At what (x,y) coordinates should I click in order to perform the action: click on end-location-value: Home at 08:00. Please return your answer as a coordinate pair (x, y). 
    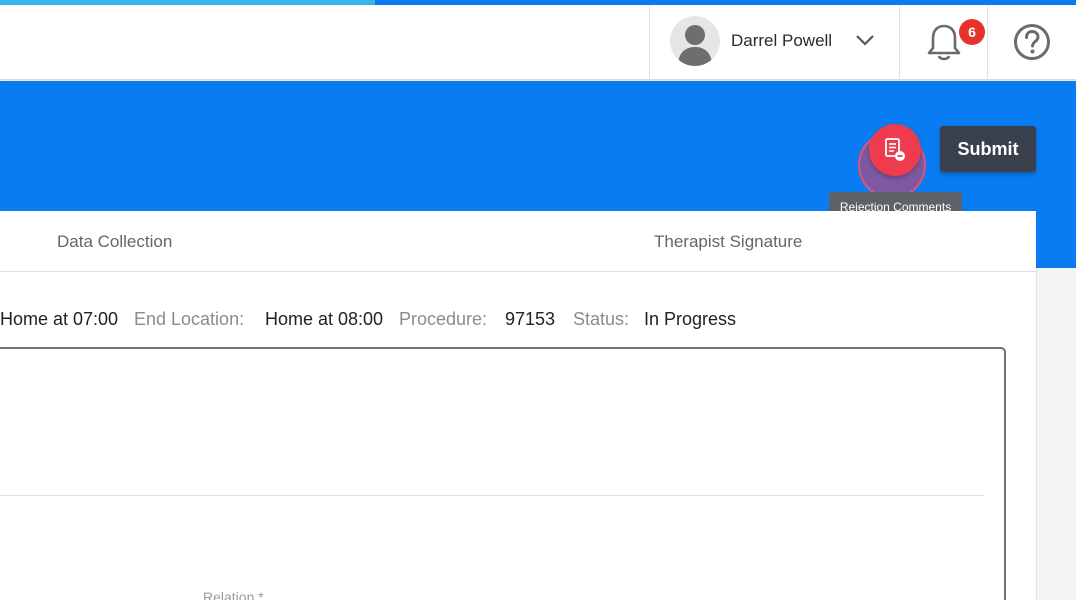
    Looking at the image, I should click on (324, 319).